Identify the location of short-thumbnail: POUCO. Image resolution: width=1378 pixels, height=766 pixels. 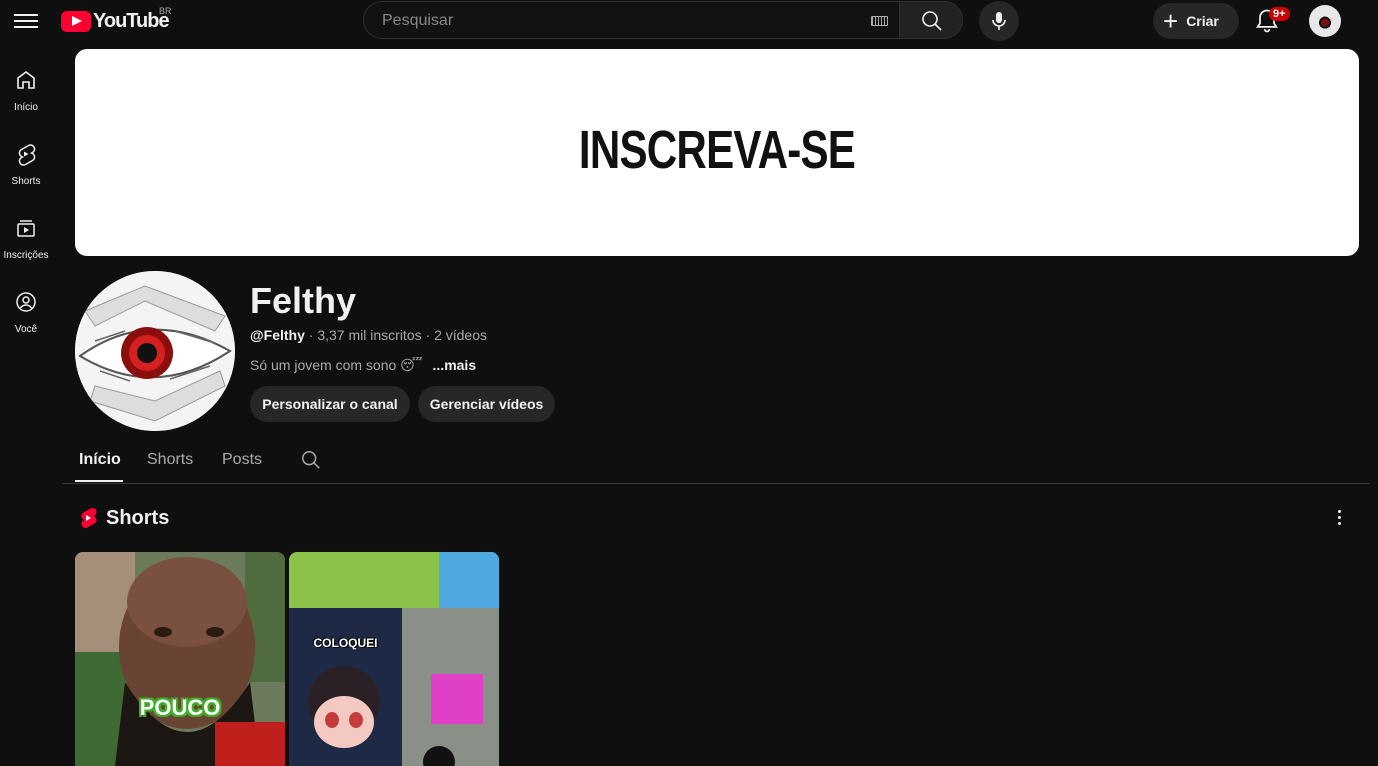
(180, 659).